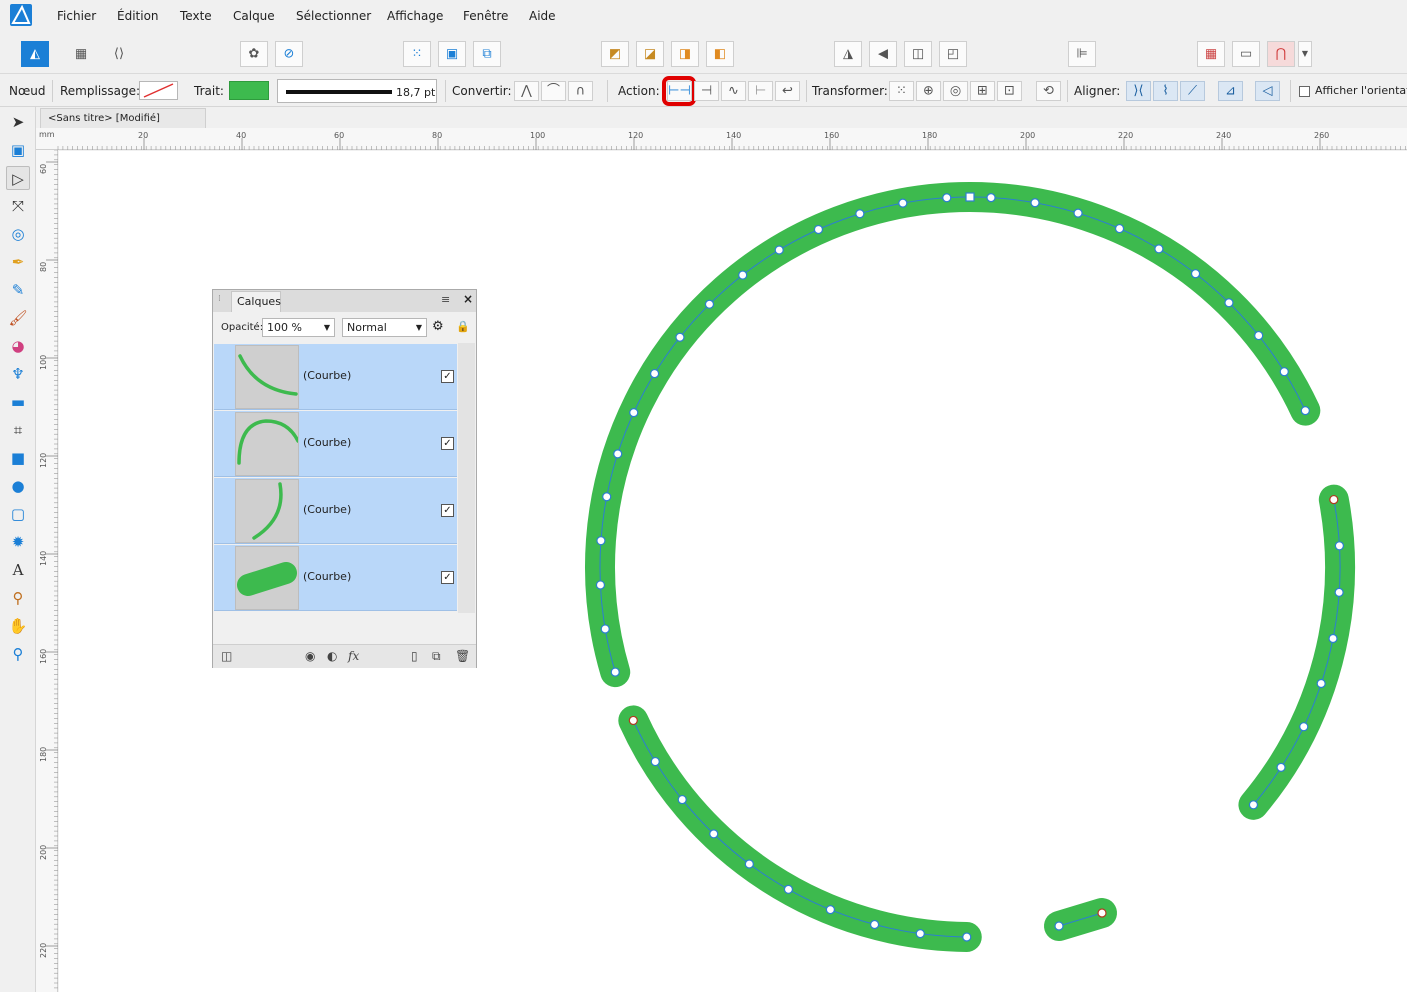 The width and height of the screenshot is (1407, 992). Describe the element at coordinates (18, 374) in the screenshot. I see `transparency-tool-icon: ♆` at that location.